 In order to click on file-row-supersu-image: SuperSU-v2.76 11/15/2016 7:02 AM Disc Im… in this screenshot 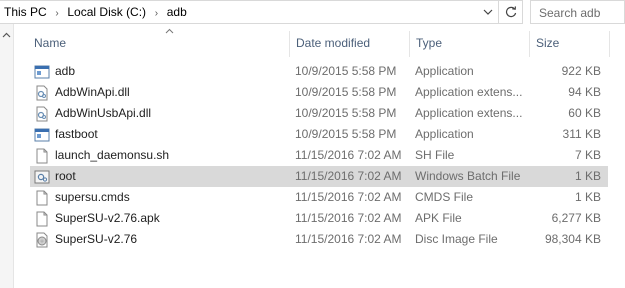, I will do `click(319, 239)`.